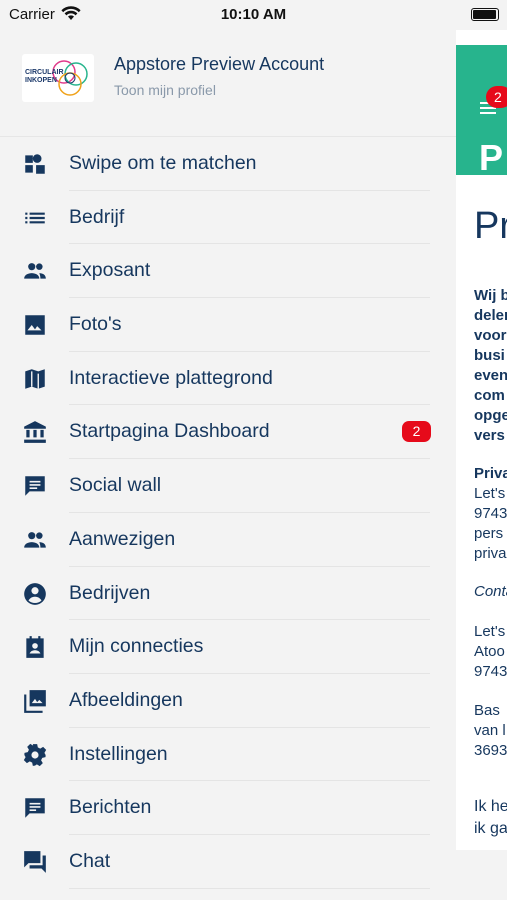  I want to click on status-bar: Carrier 10:10 AM, so click(253, 15).